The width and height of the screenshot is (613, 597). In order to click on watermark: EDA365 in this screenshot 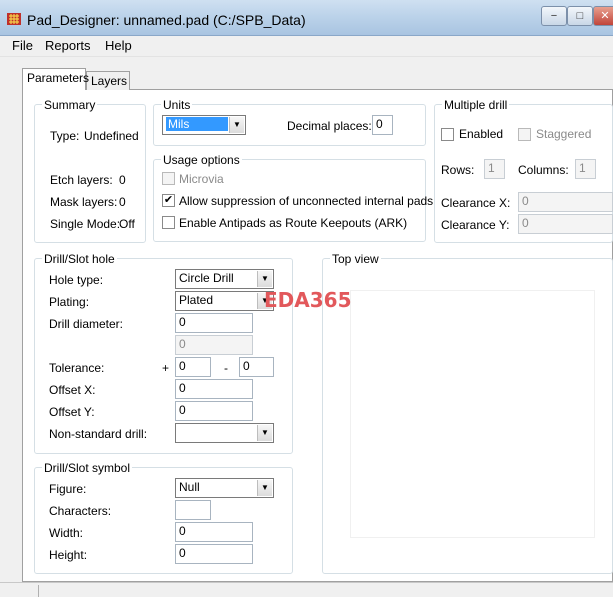, I will do `click(308, 300)`.